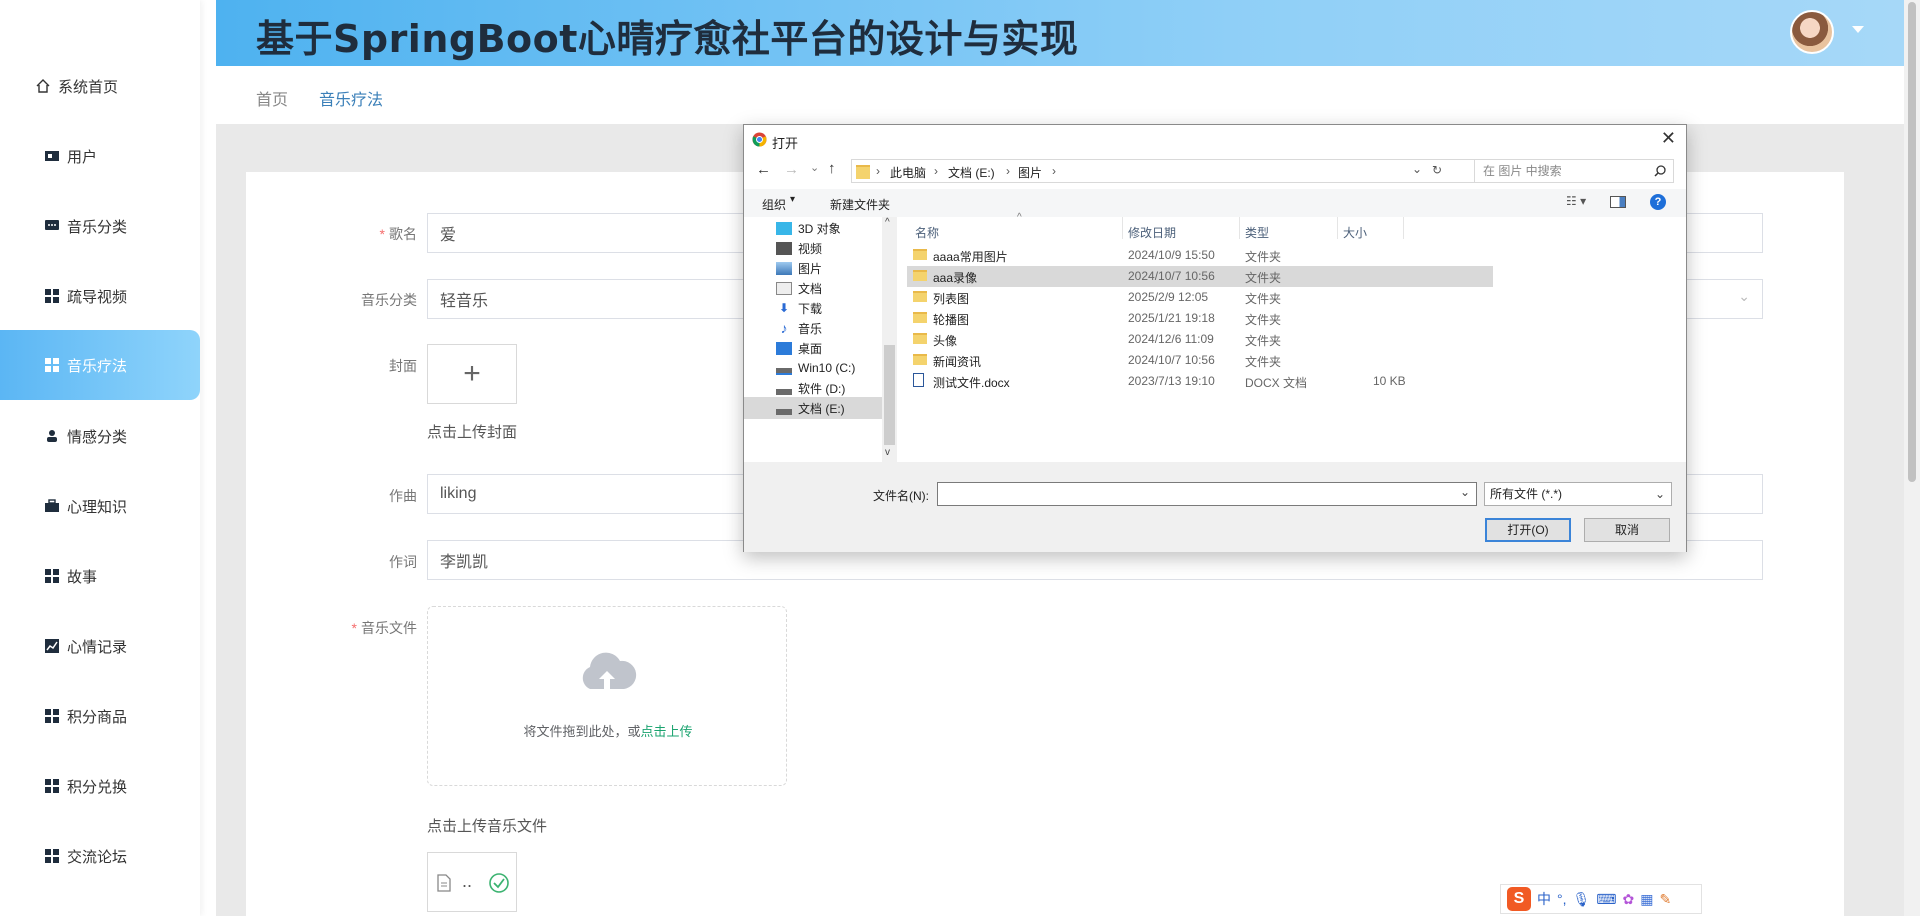 Image resolution: width=1920 pixels, height=916 pixels. I want to click on file-row: 列表图 2025/2/9 12:05 文件夹, so click(1200, 297).